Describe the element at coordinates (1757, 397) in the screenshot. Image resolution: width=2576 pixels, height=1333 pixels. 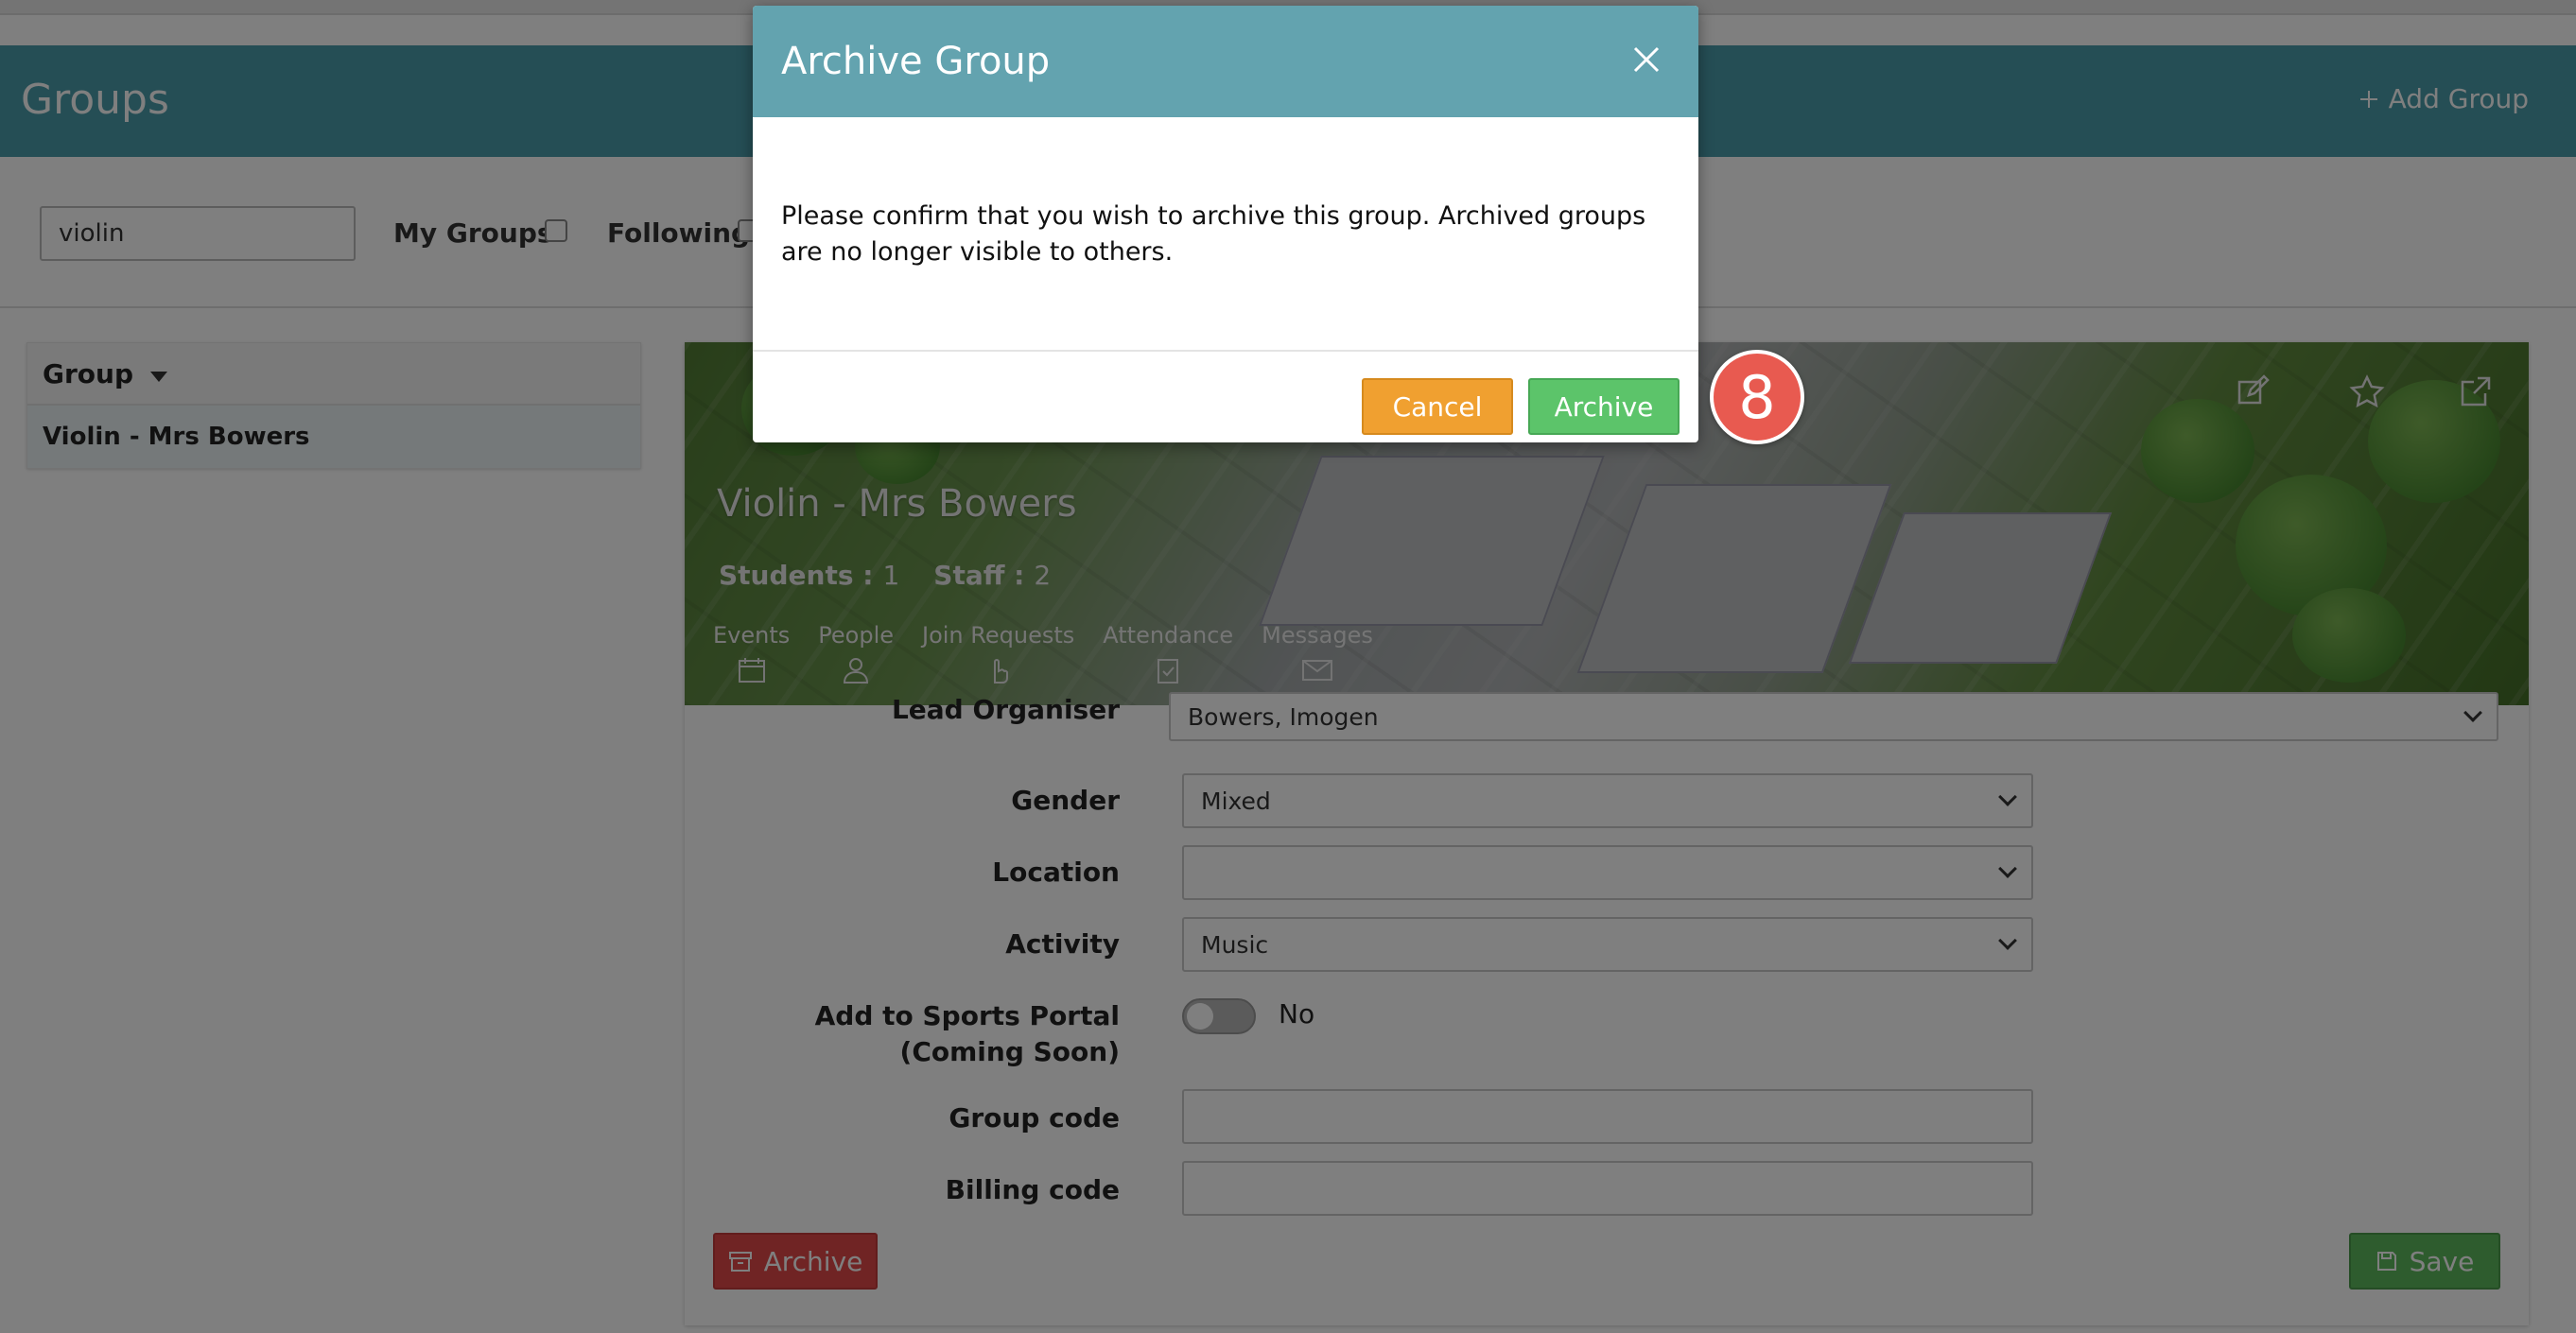
I see `step-number-badge: 8` at that location.